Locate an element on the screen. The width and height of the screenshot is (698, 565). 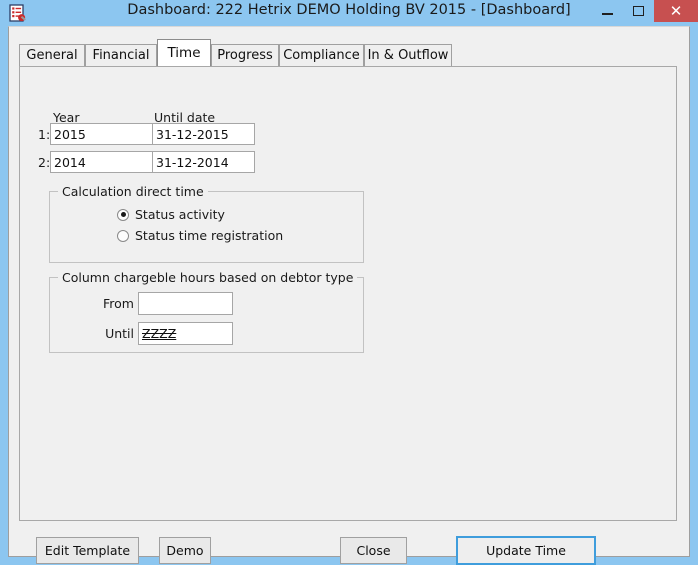
close-window-button: ✕ is located at coordinates (676, 11).